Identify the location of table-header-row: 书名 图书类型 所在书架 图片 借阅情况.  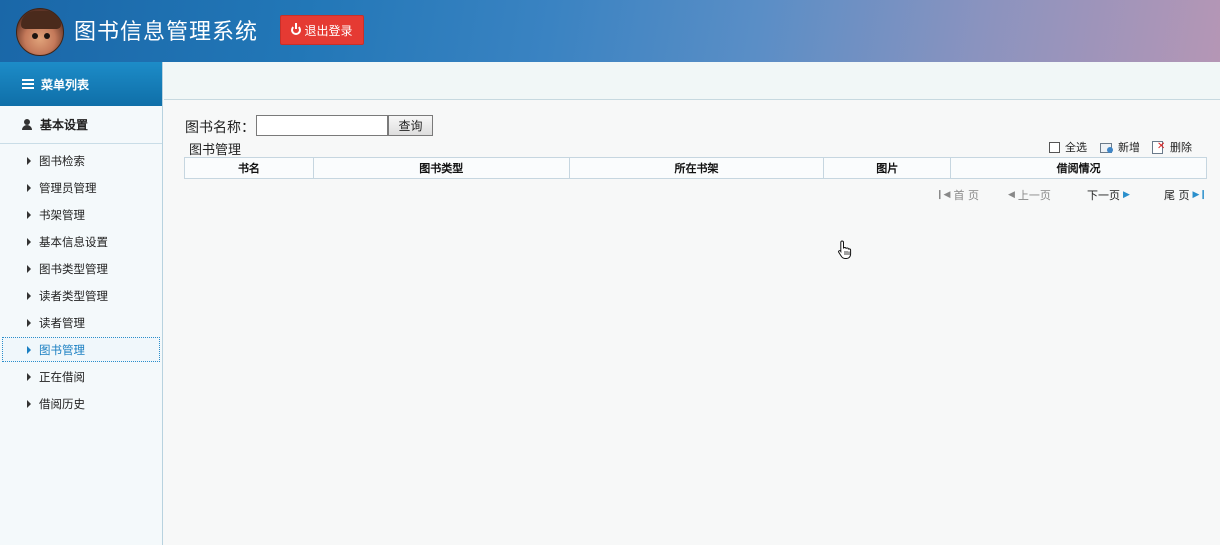
(695, 168).